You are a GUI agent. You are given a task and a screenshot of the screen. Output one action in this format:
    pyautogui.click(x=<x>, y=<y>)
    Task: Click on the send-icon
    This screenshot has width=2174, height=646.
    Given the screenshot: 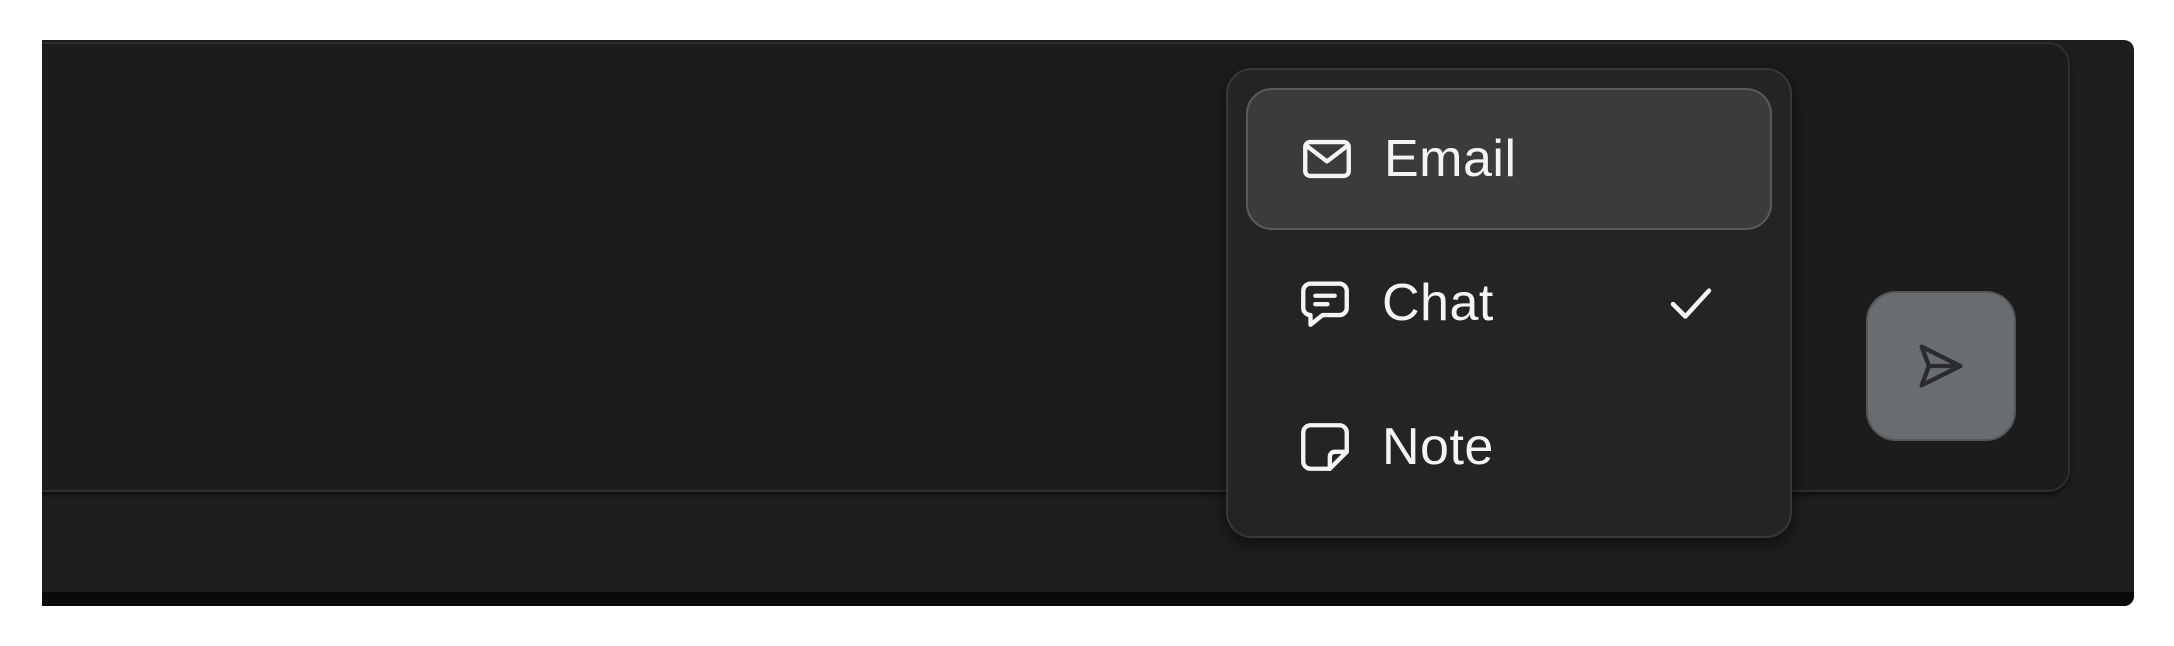 What is the action you would take?
    pyautogui.click(x=1941, y=366)
    